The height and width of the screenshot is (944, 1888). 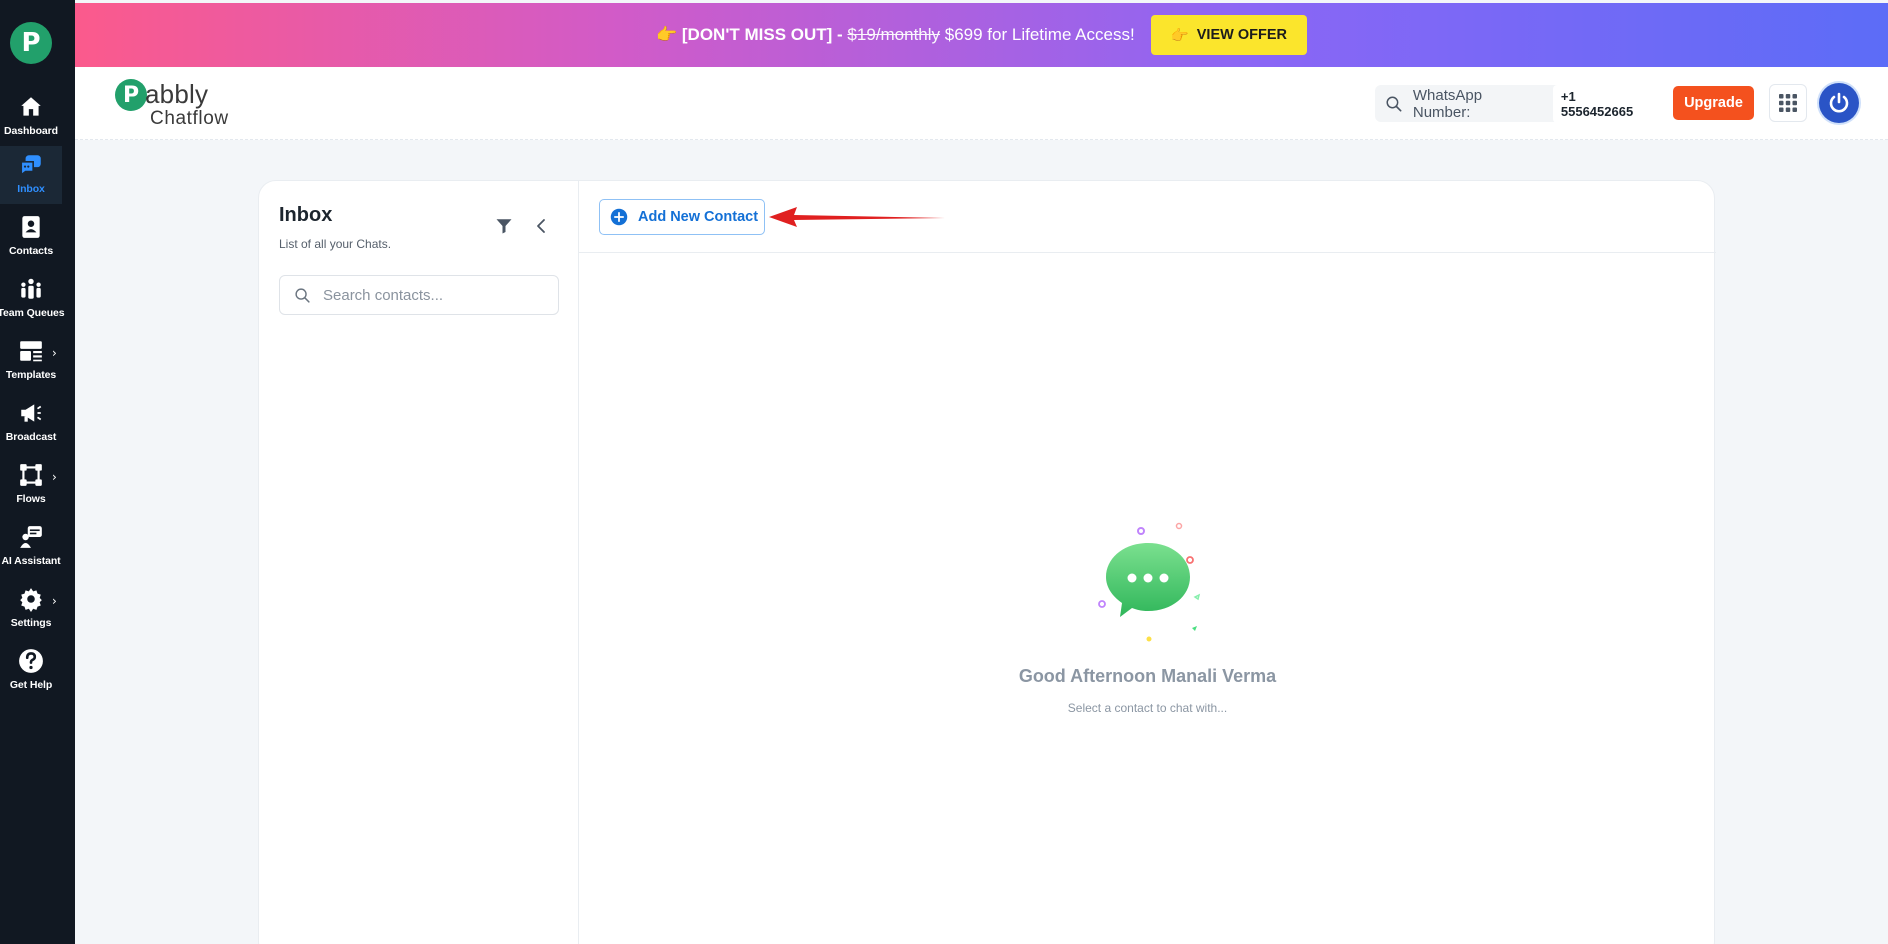 I want to click on sidebar-item-team-queues: Team Queues, so click(x=32, y=299).